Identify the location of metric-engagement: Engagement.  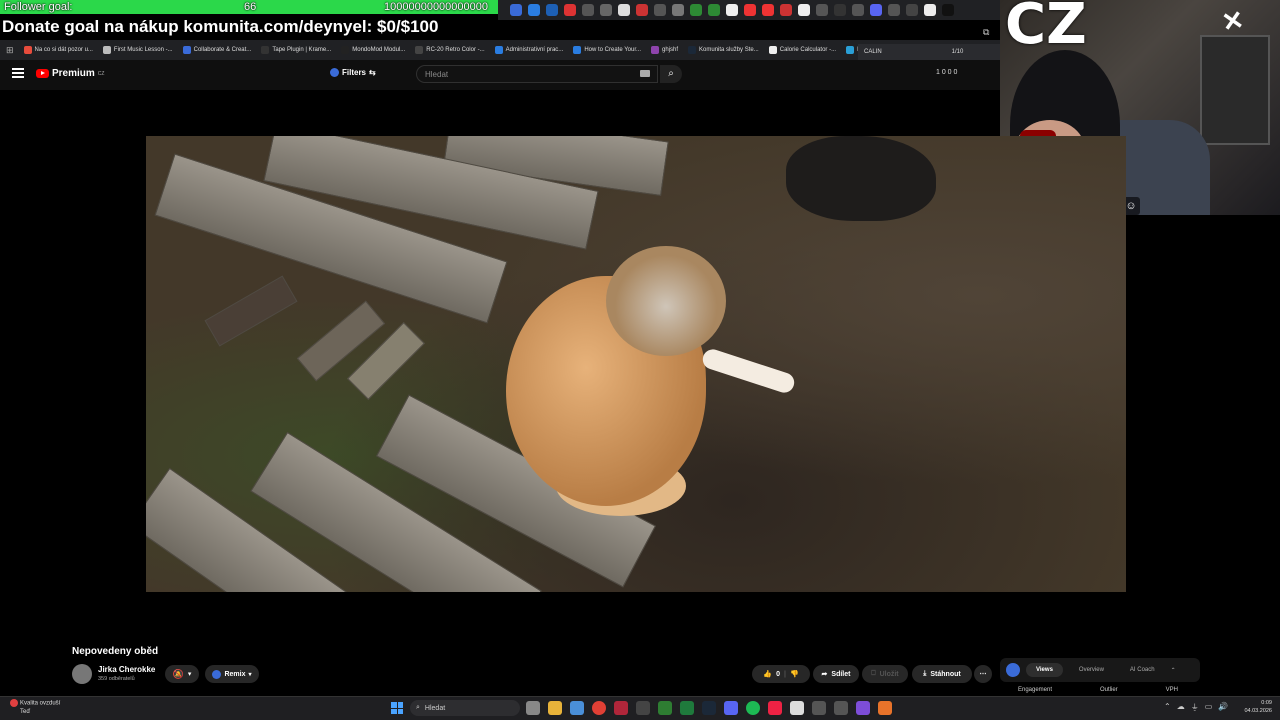
(1035, 690).